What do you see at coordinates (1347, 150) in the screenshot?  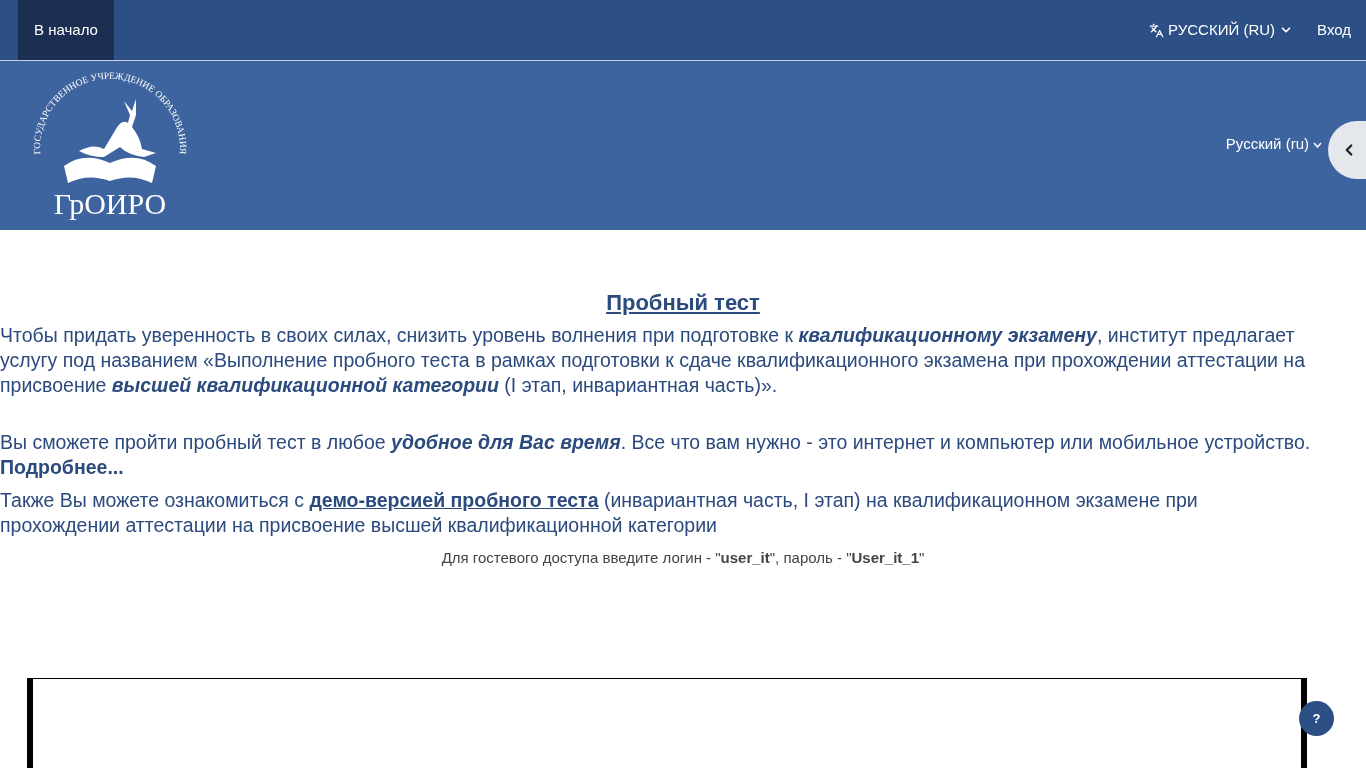 I see `drawer-toggle` at bounding box center [1347, 150].